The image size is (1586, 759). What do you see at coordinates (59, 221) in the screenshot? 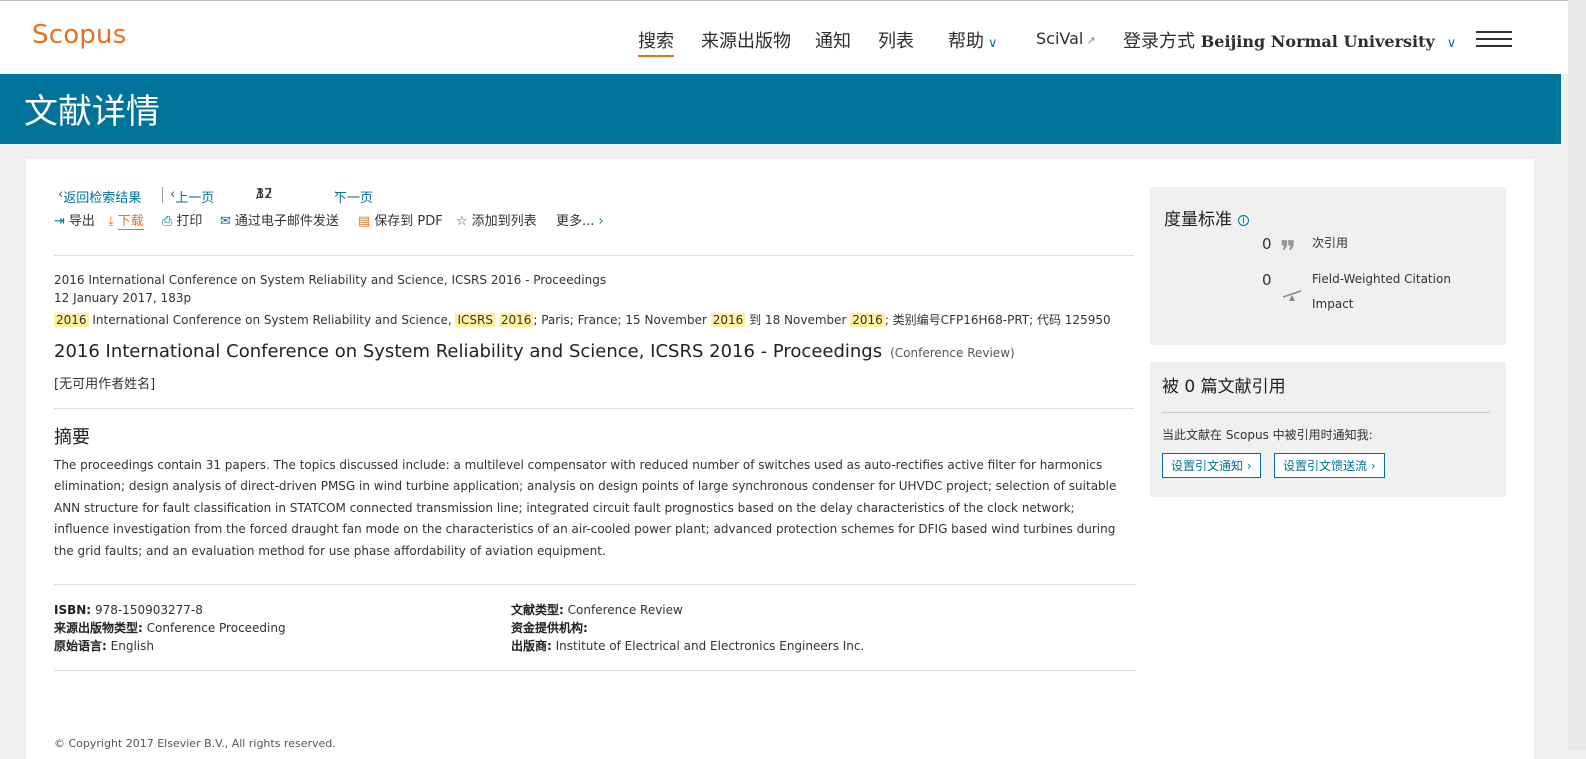
I see `export-icon: ⇥` at bounding box center [59, 221].